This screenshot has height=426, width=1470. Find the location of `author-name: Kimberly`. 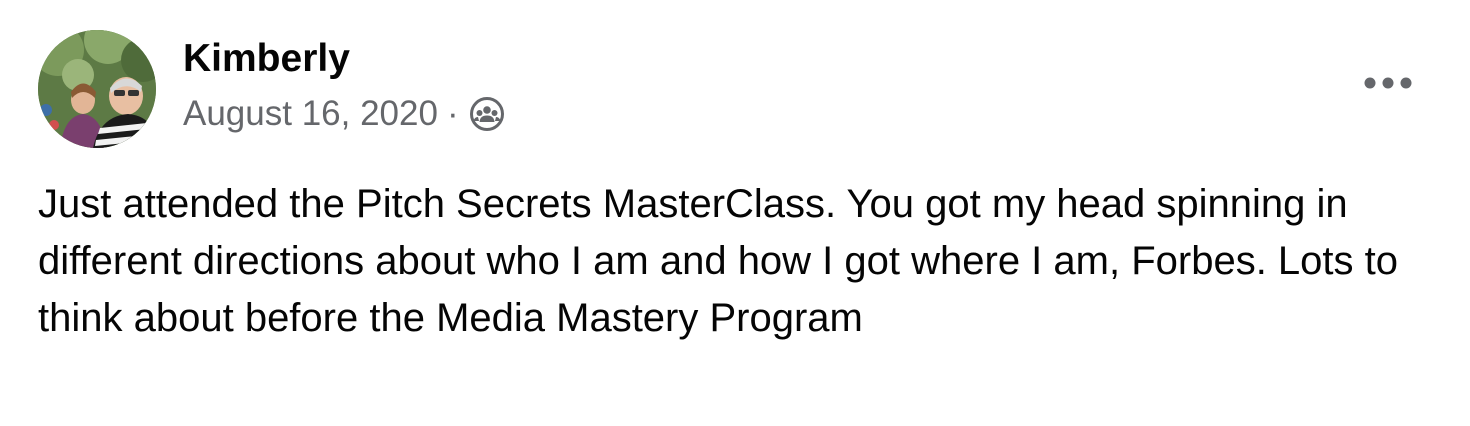

author-name: Kimberly is located at coordinates (266, 59).